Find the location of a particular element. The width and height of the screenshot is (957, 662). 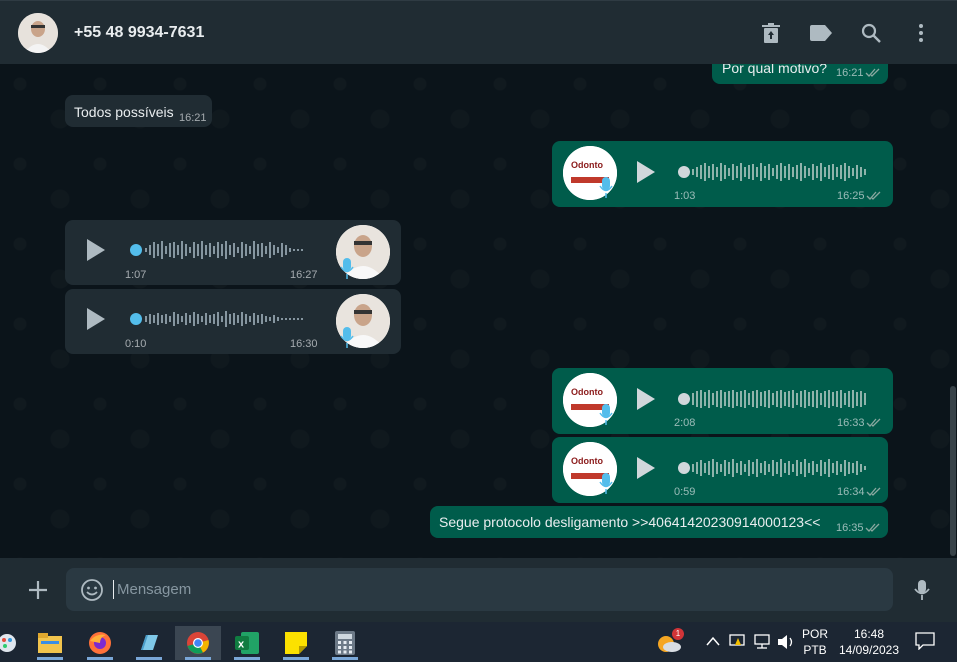

voice-duration: 2:08 is located at coordinates (685, 423).